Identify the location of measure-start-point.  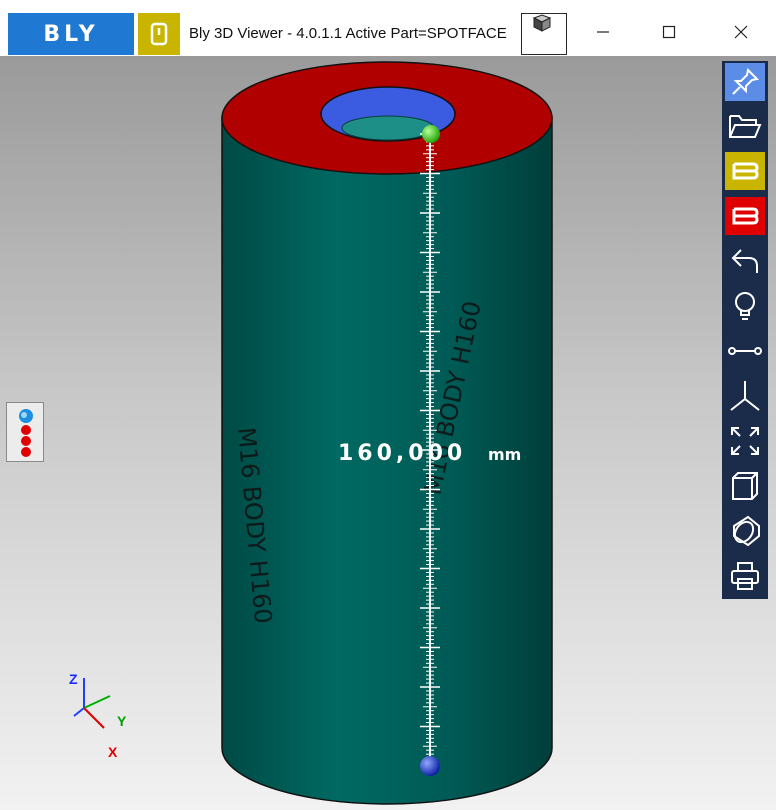
(431, 134).